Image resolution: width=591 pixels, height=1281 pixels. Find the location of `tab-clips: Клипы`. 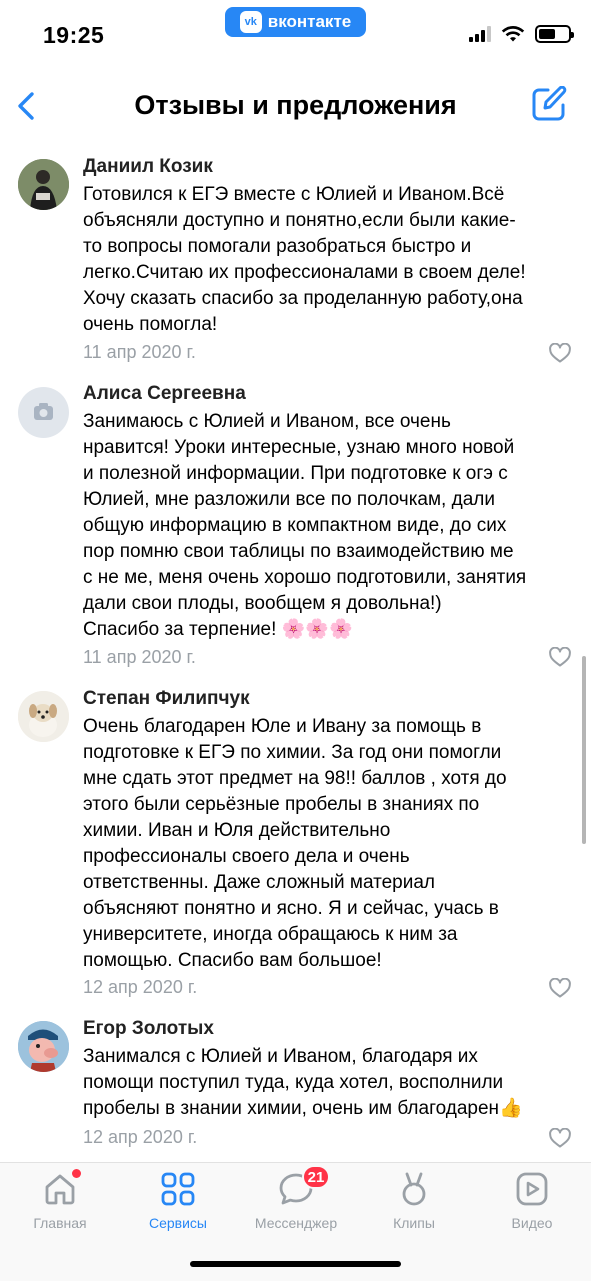

tab-clips: Клипы is located at coordinates (414, 1201).